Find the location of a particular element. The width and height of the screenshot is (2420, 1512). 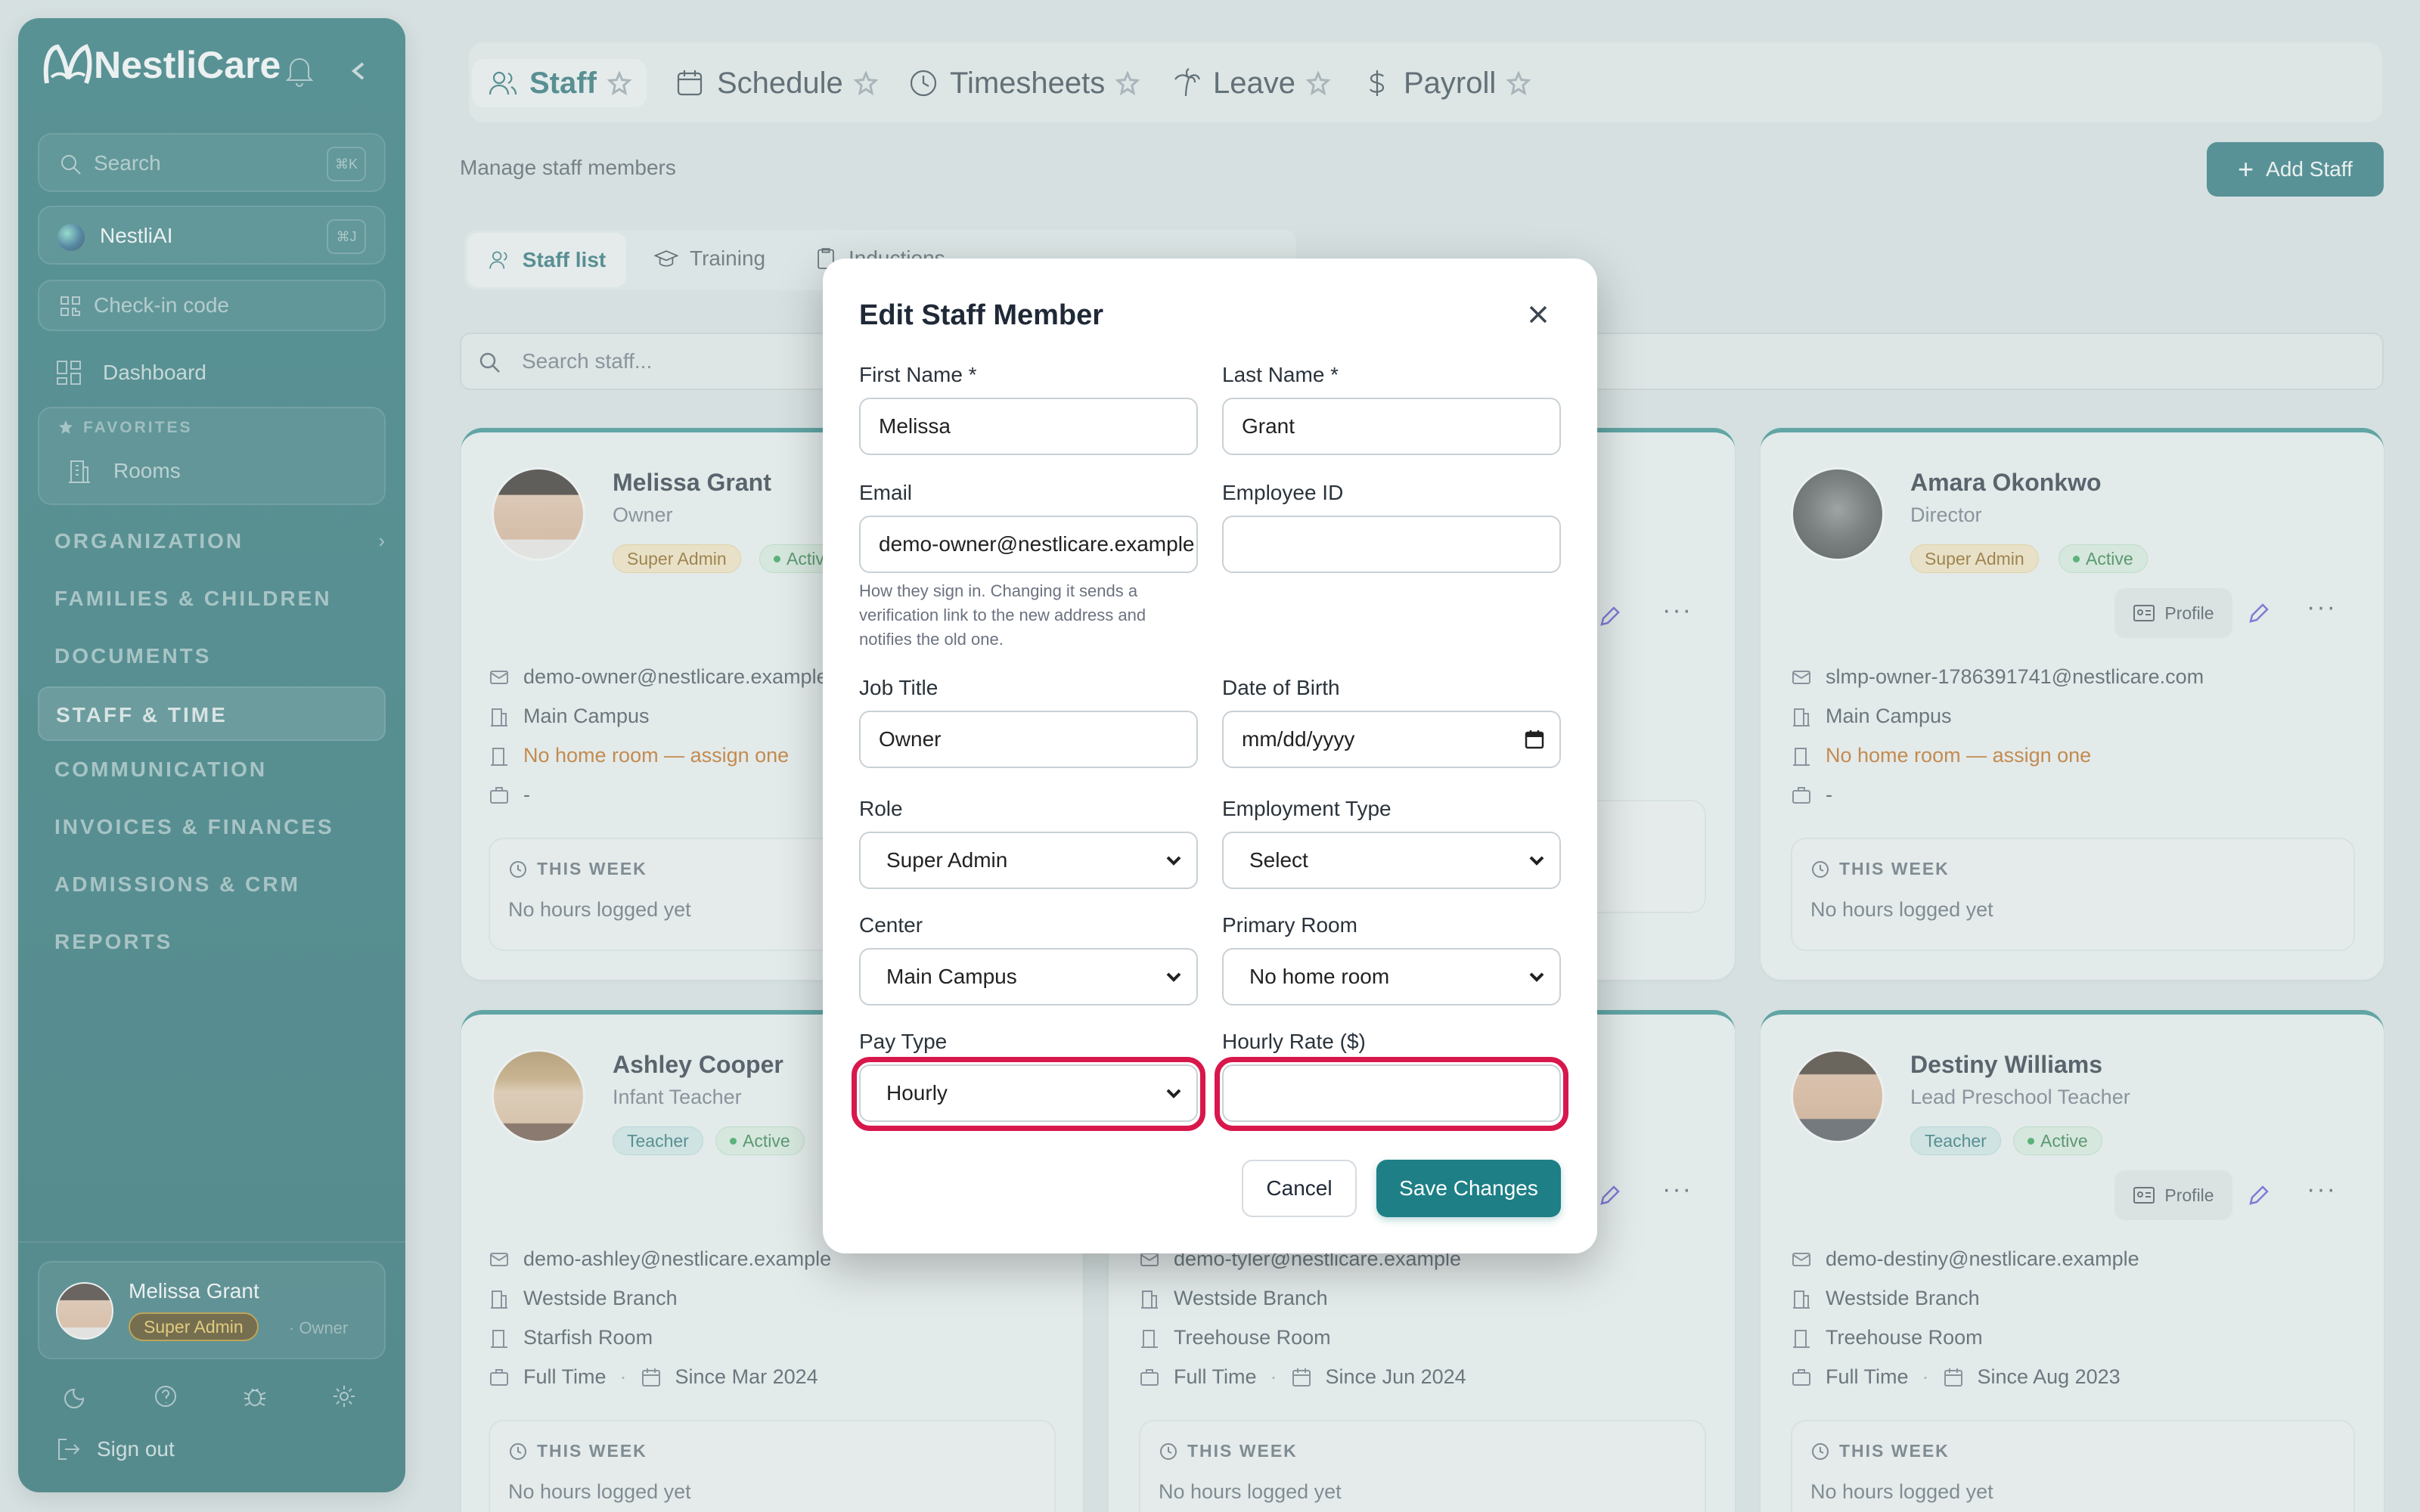

pay-type-label: Pay Type is located at coordinates (903, 1041).